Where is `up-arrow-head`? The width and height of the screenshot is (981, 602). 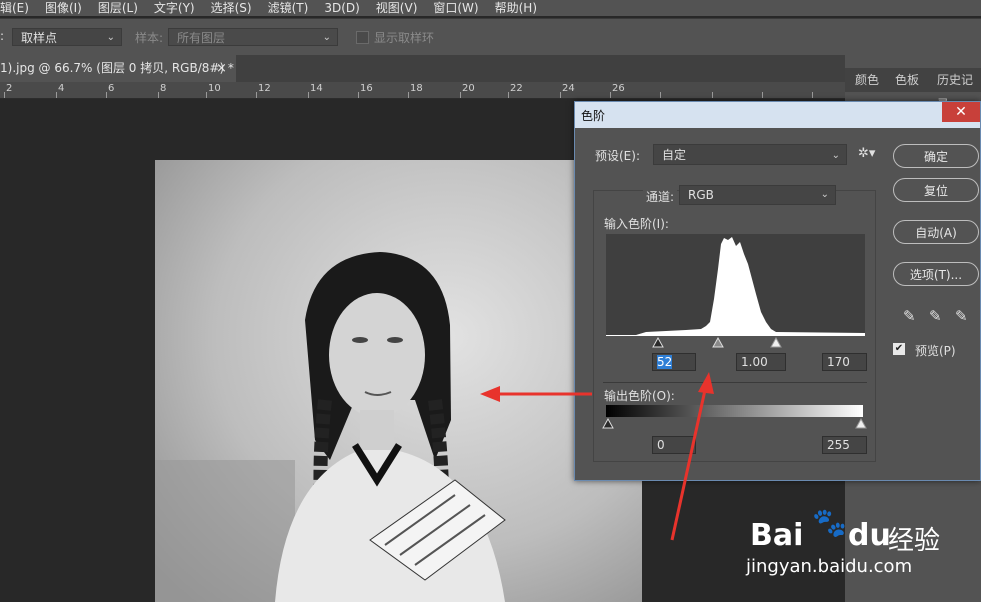
up-arrow-head is located at coordinates (706, 383).